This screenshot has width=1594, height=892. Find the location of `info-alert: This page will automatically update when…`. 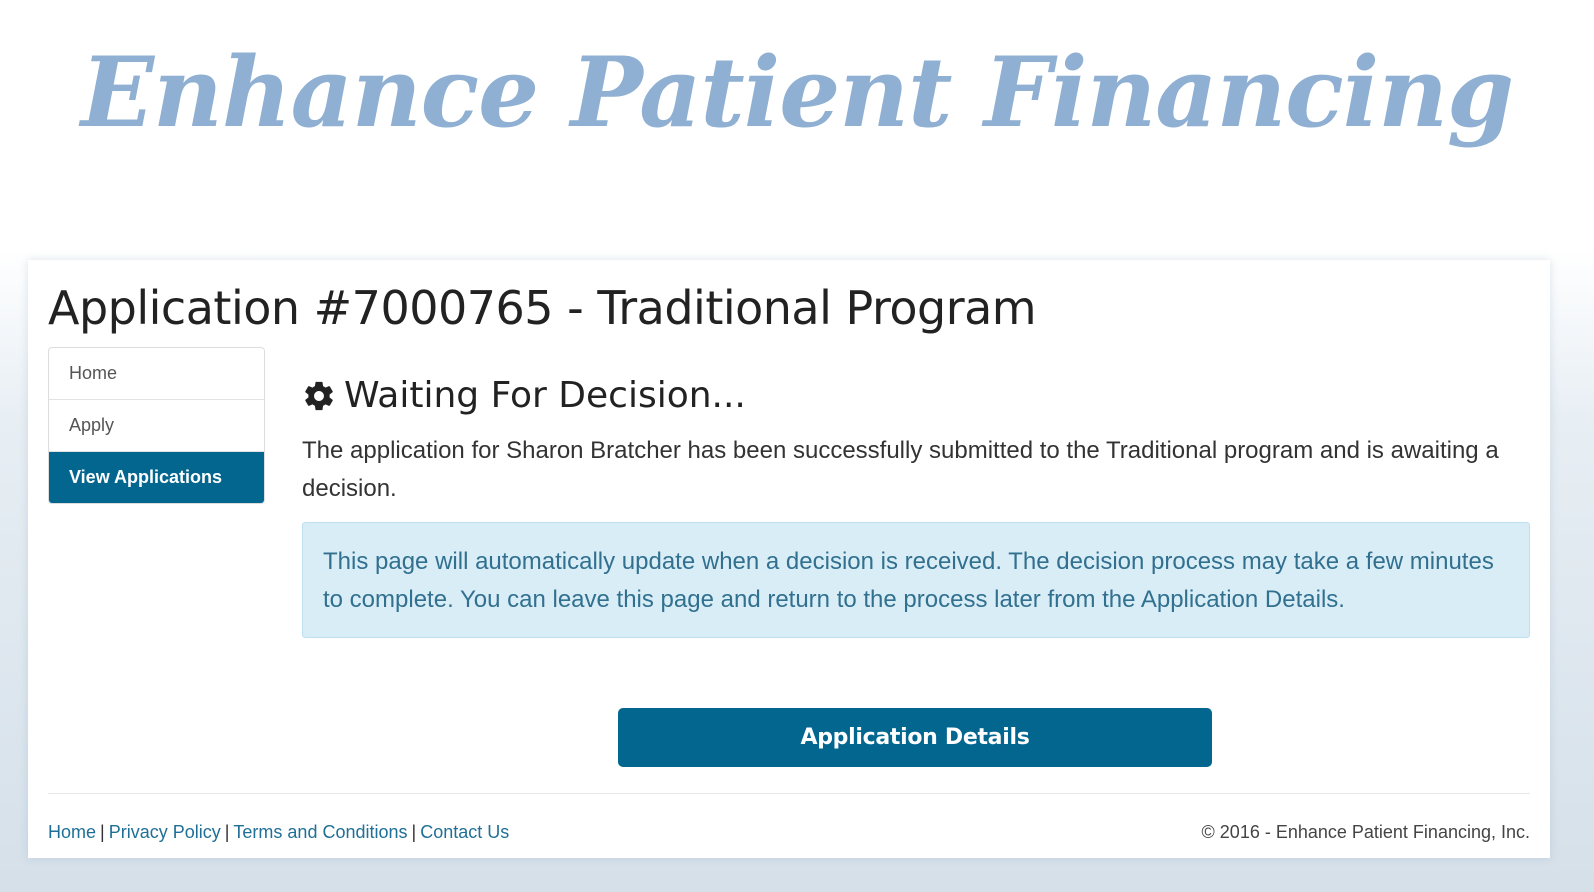

info-alert: This page will automatically update when… is located at coordinates (916, 580).